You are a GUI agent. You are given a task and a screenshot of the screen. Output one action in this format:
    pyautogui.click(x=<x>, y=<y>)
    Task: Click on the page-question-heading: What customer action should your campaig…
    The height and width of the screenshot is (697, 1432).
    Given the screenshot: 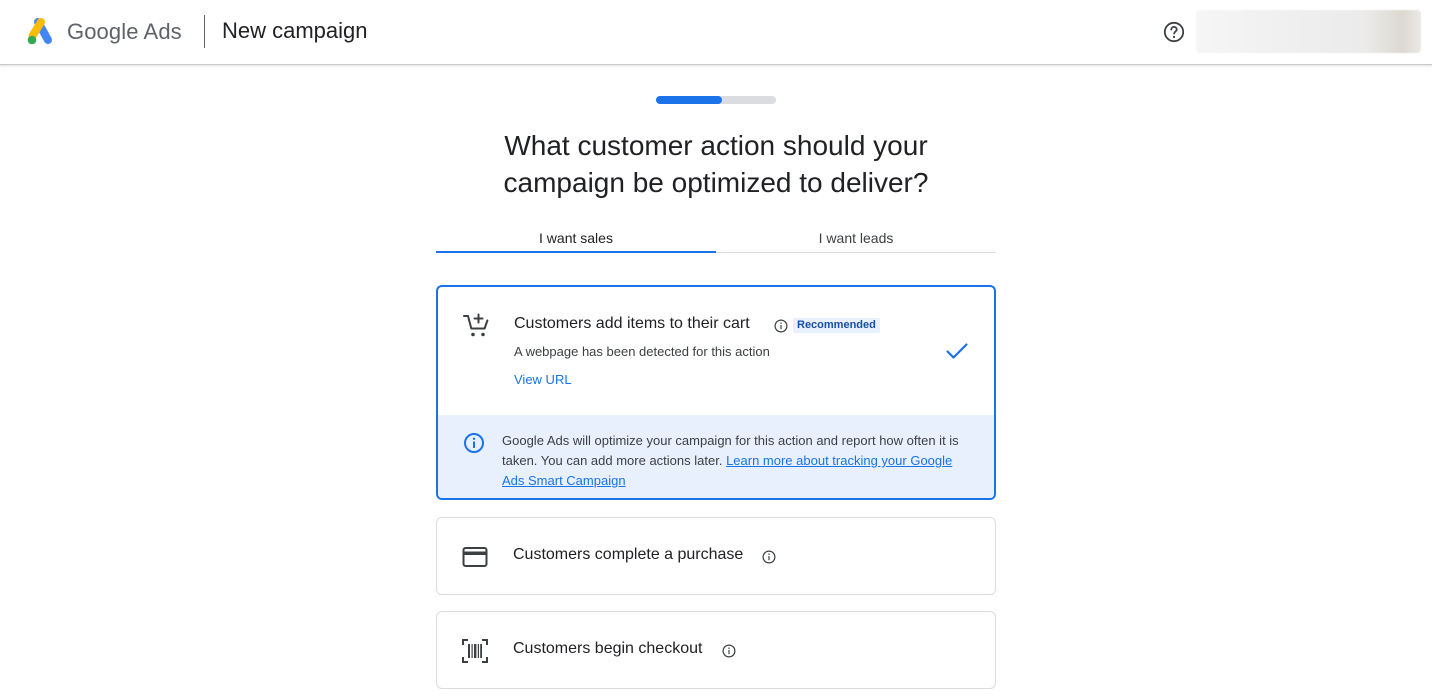 What is the action you would take?
    pyautogui.click(x=716, y=164)
    